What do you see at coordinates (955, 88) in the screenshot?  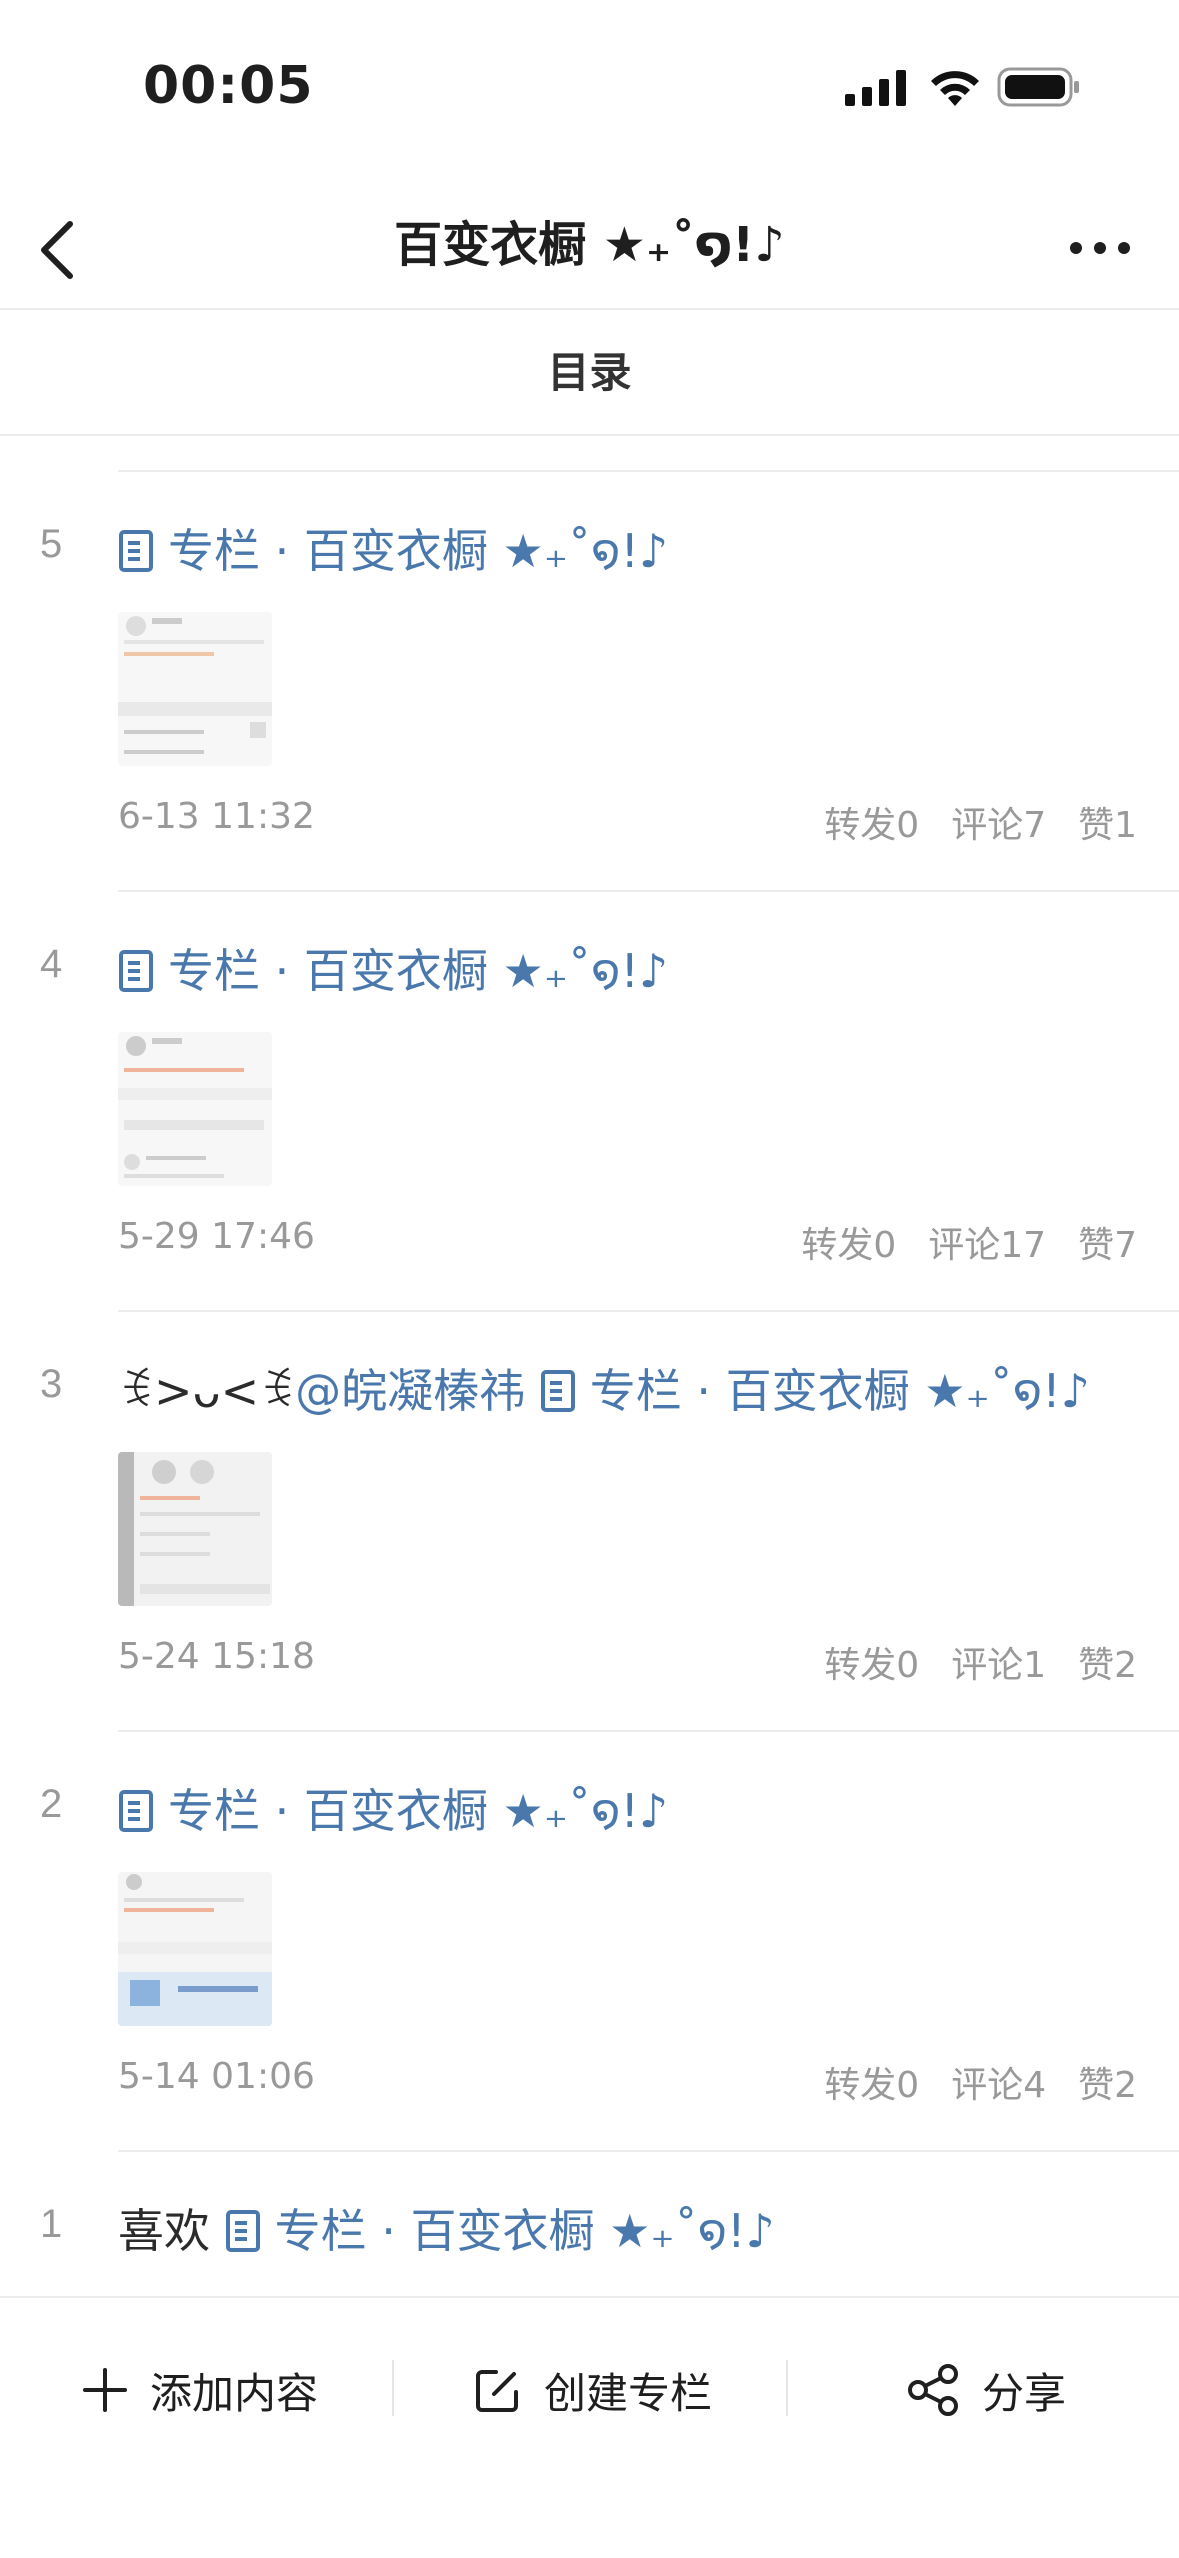 I see `wifi-icon` at bounding box center [955, 88].